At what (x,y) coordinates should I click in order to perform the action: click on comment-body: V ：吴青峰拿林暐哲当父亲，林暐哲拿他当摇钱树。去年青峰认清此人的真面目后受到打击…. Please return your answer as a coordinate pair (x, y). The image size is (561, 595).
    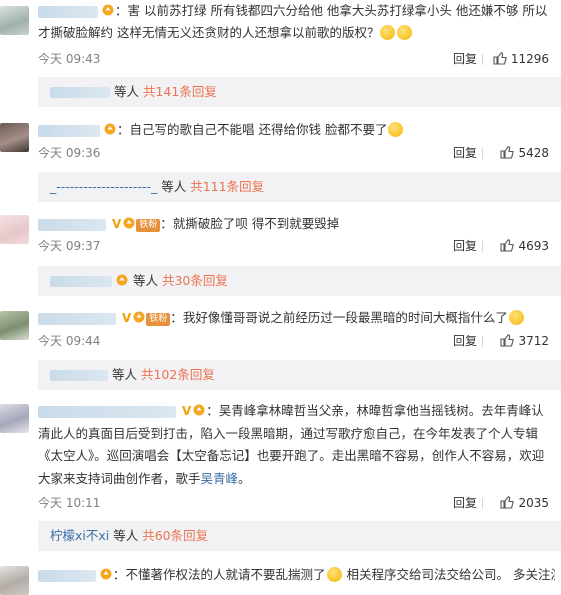
    Looking at the image, I should click on (296, 445).